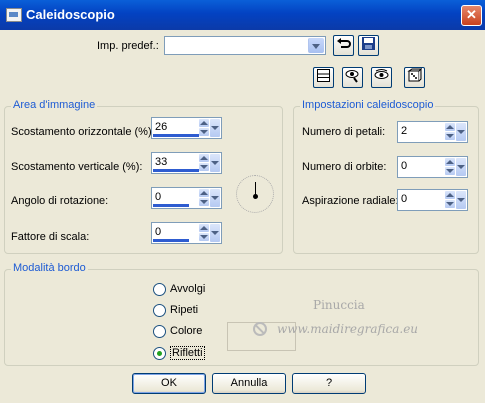  What do you see at coordinates (186, 128) in the screenshot?
I see `h-offset-spinner: 26` at bounding box center [186, 128].